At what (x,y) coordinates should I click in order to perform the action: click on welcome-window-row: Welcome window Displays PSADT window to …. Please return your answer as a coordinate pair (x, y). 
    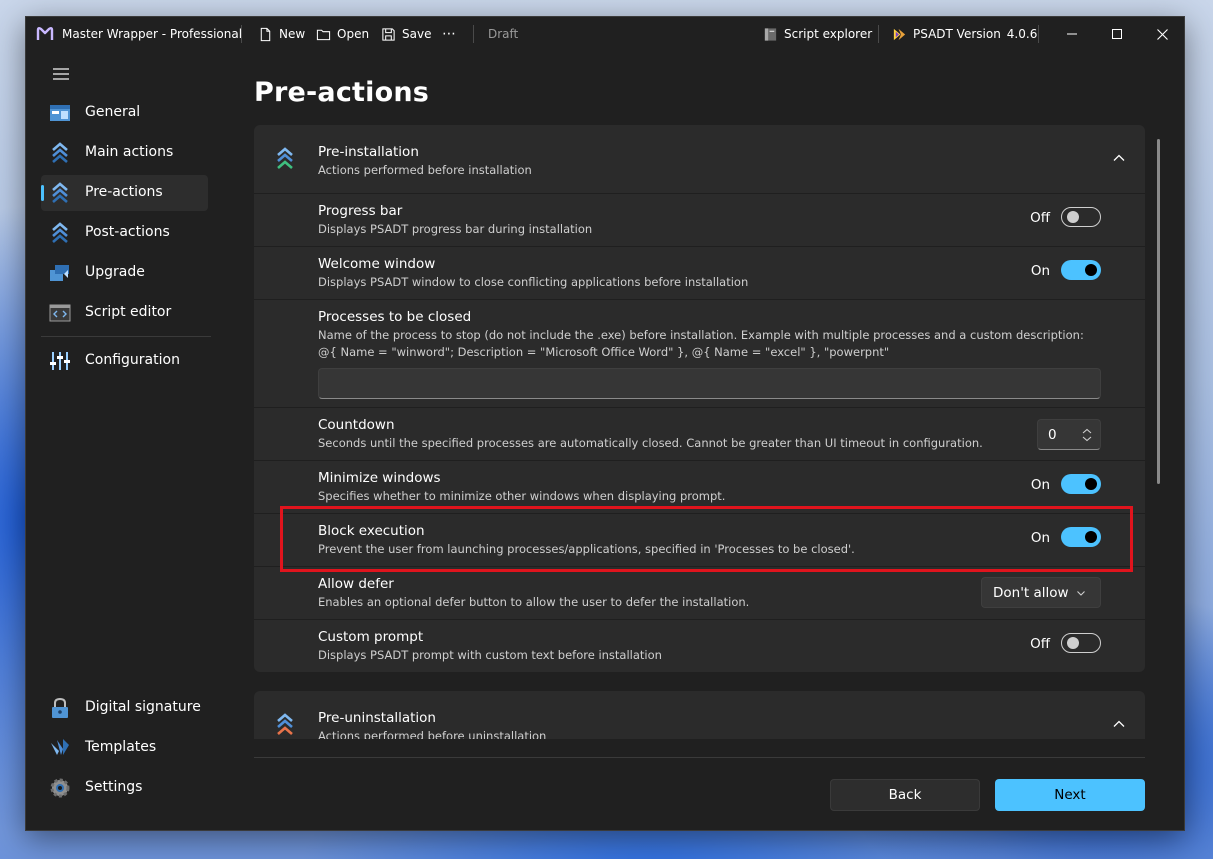
    Looking at the image, I should click on (699, 272).